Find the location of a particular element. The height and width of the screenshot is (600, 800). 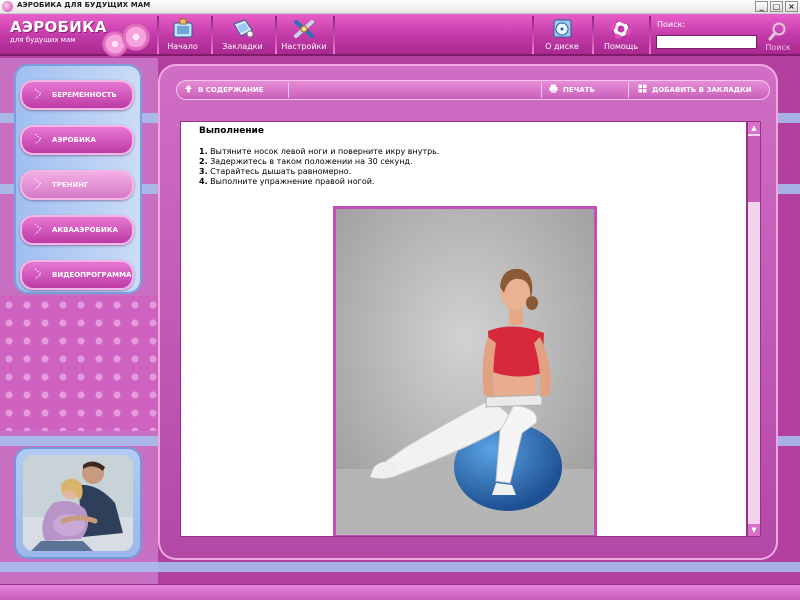

article-heading: Выполнение is located at coordinates (231, 131).